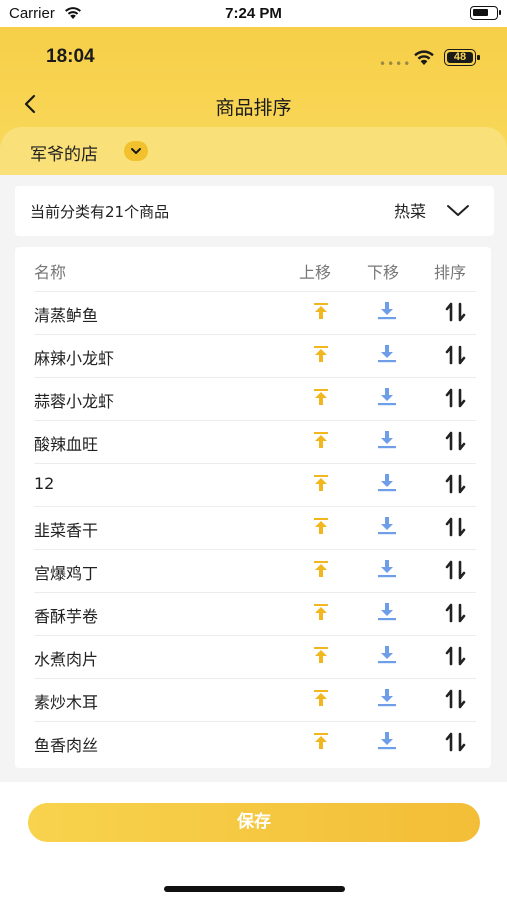  What do you see at coordinates (253, 151) in the screenshot?
I see `shop-selector: 军爷的店` at bounding box center [253, 151].